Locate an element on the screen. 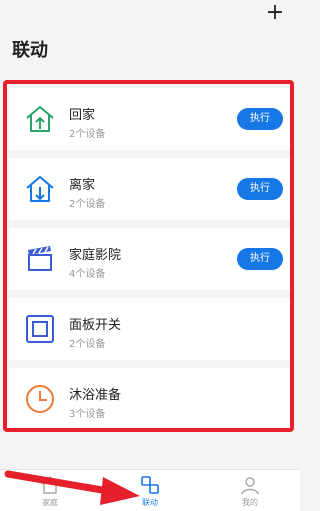  add-scene-button: + is located at coordinates (275, 13).